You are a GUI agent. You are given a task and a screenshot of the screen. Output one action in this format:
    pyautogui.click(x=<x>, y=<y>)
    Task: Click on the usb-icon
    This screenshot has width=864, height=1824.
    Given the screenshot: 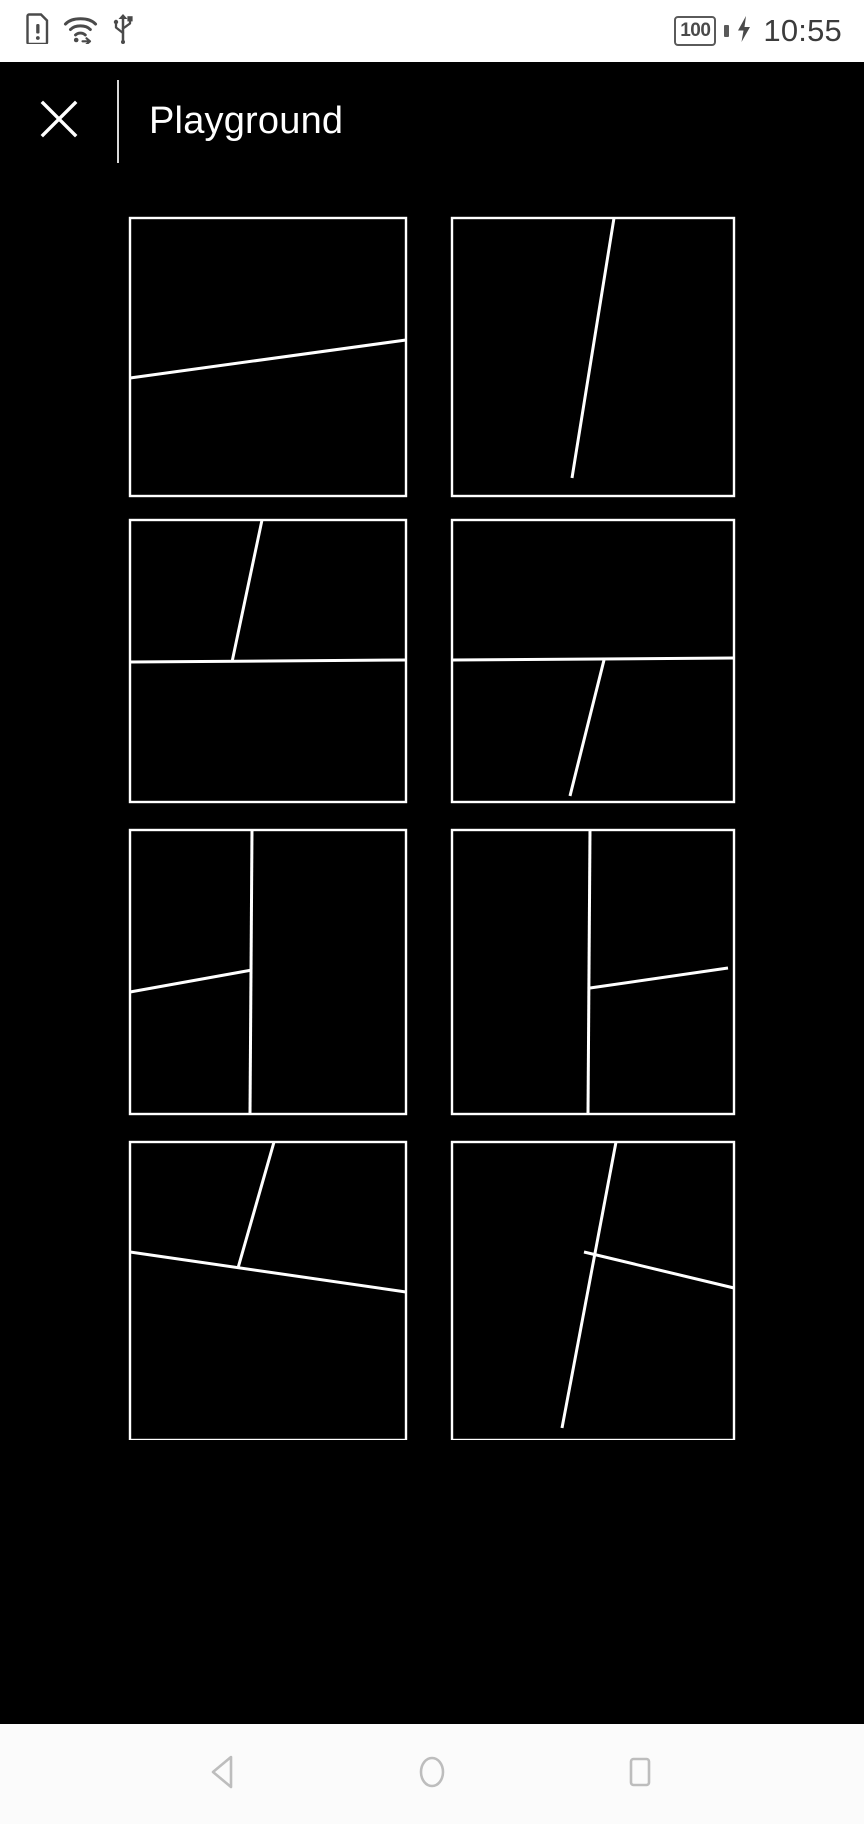 What is the action you would take?
    pyautogui.click(x=123, y=31)
    